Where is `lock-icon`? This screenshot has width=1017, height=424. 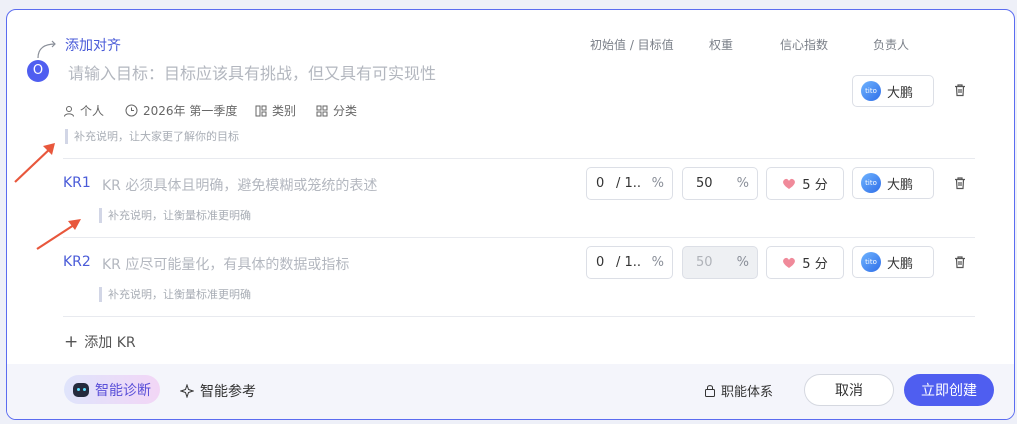 lock-icon is located at coordinates (710, 391).